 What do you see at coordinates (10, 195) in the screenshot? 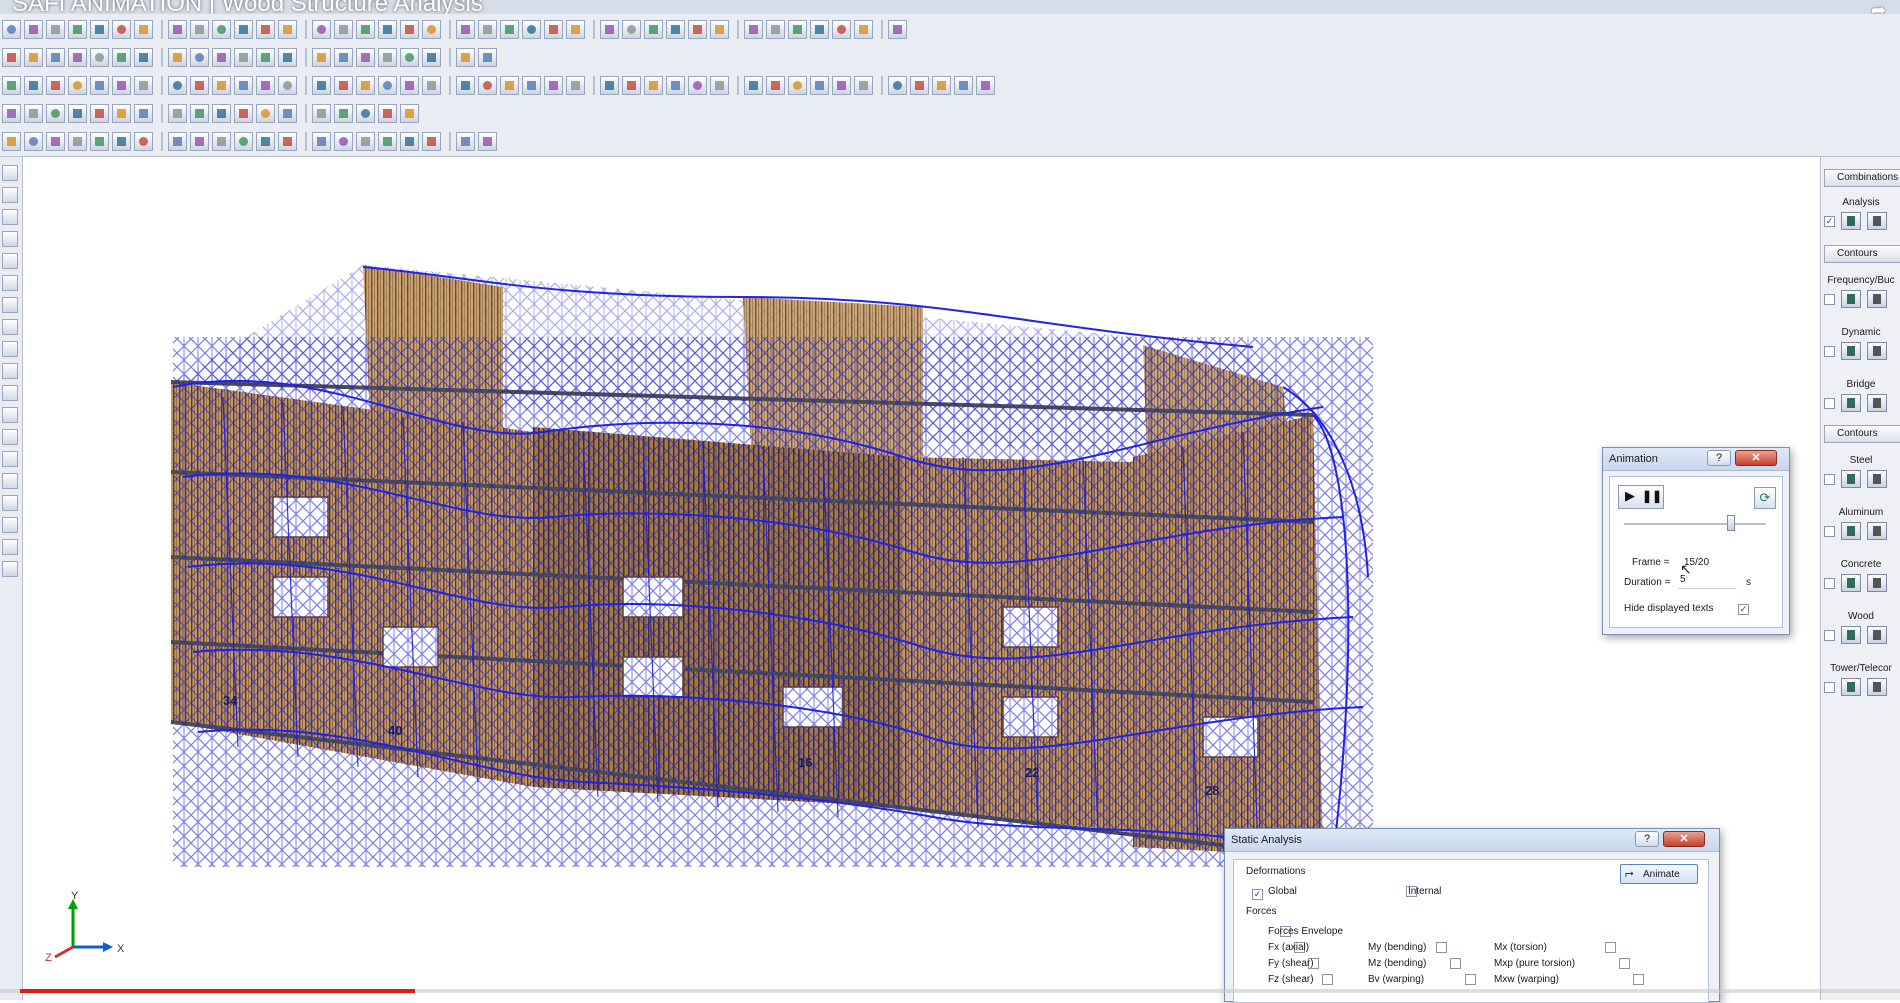
I see `rotate-globe-icon` at bounding box center [10, 195].